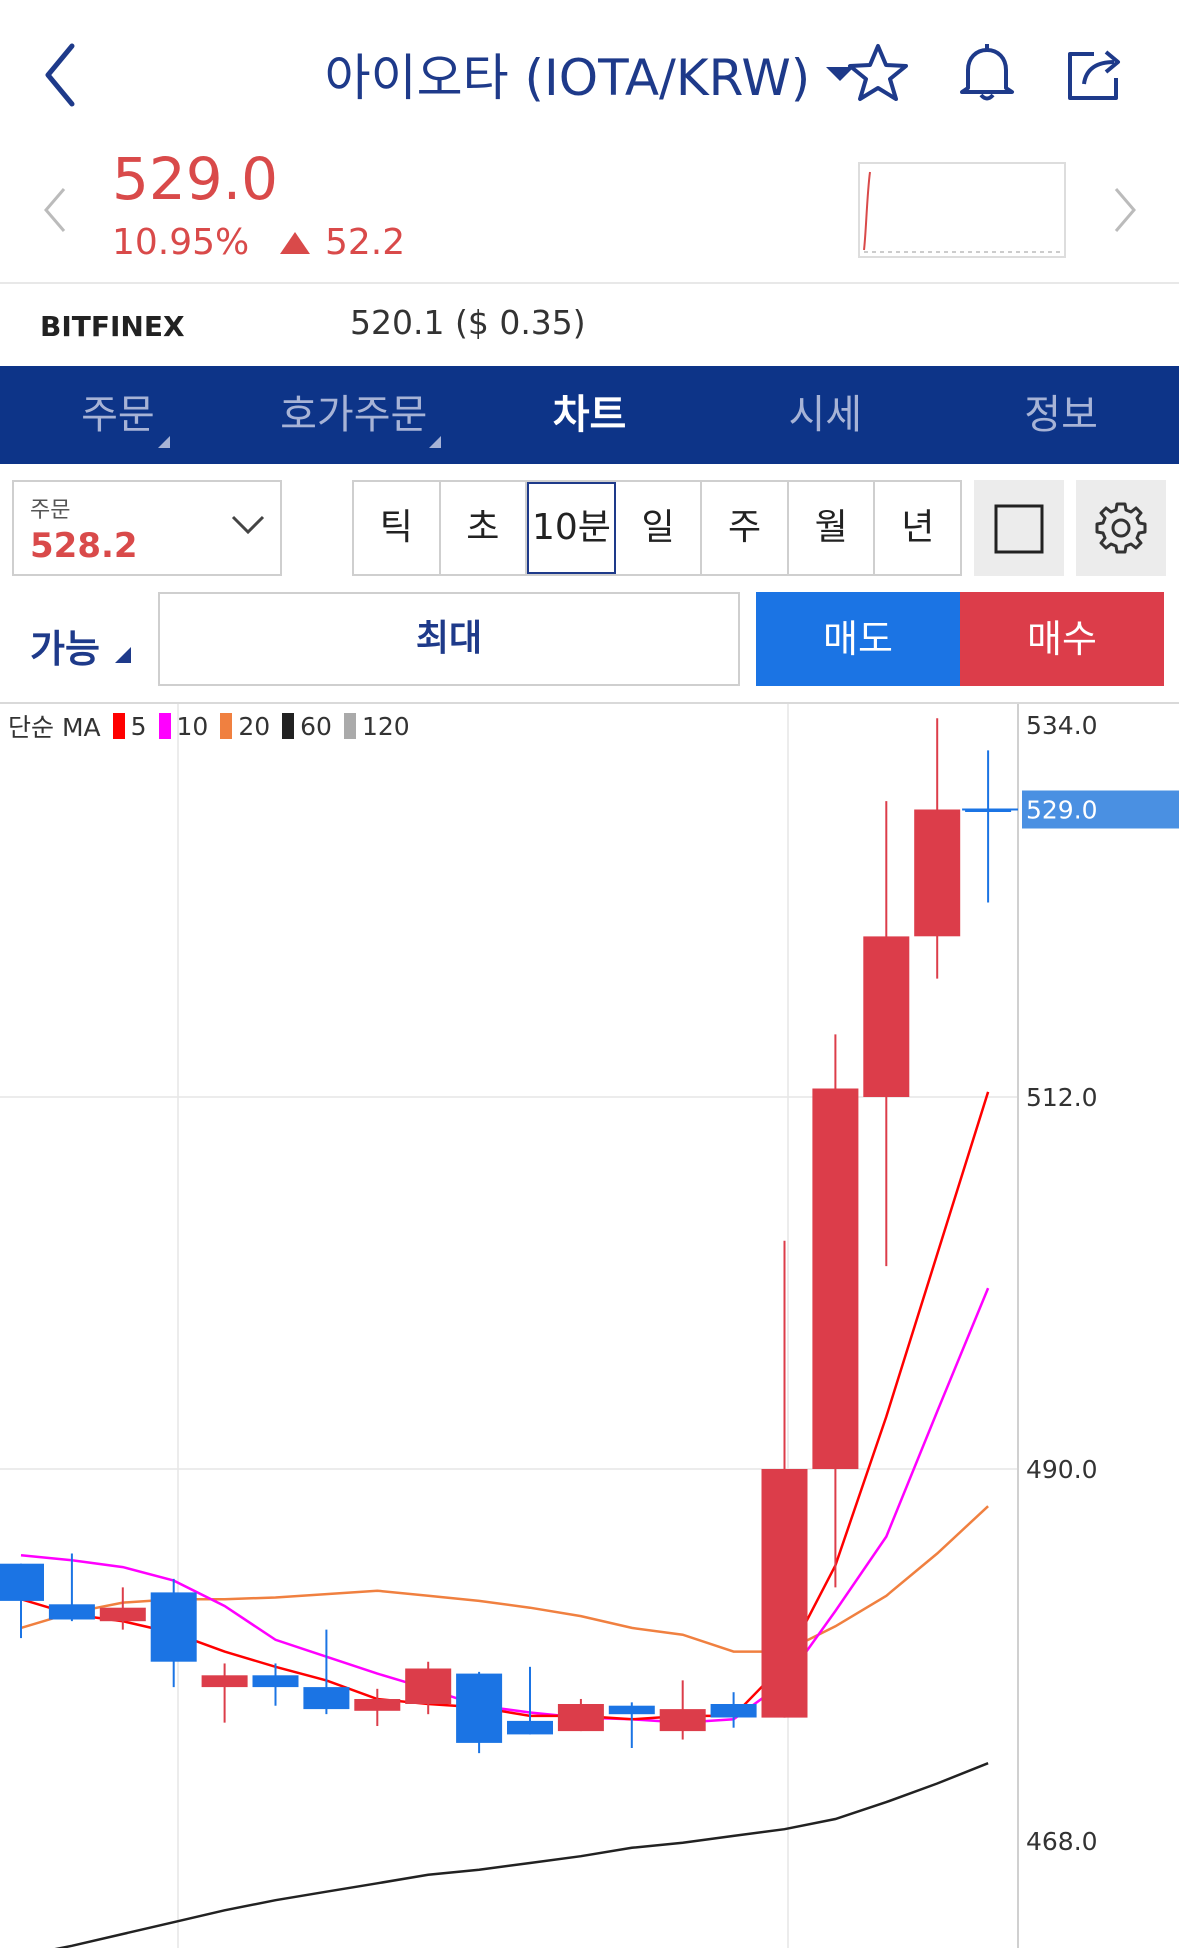 The width and height of the screenshot is (1179, 1948). I want to click on sell-button: 매도, so click(858, 639).